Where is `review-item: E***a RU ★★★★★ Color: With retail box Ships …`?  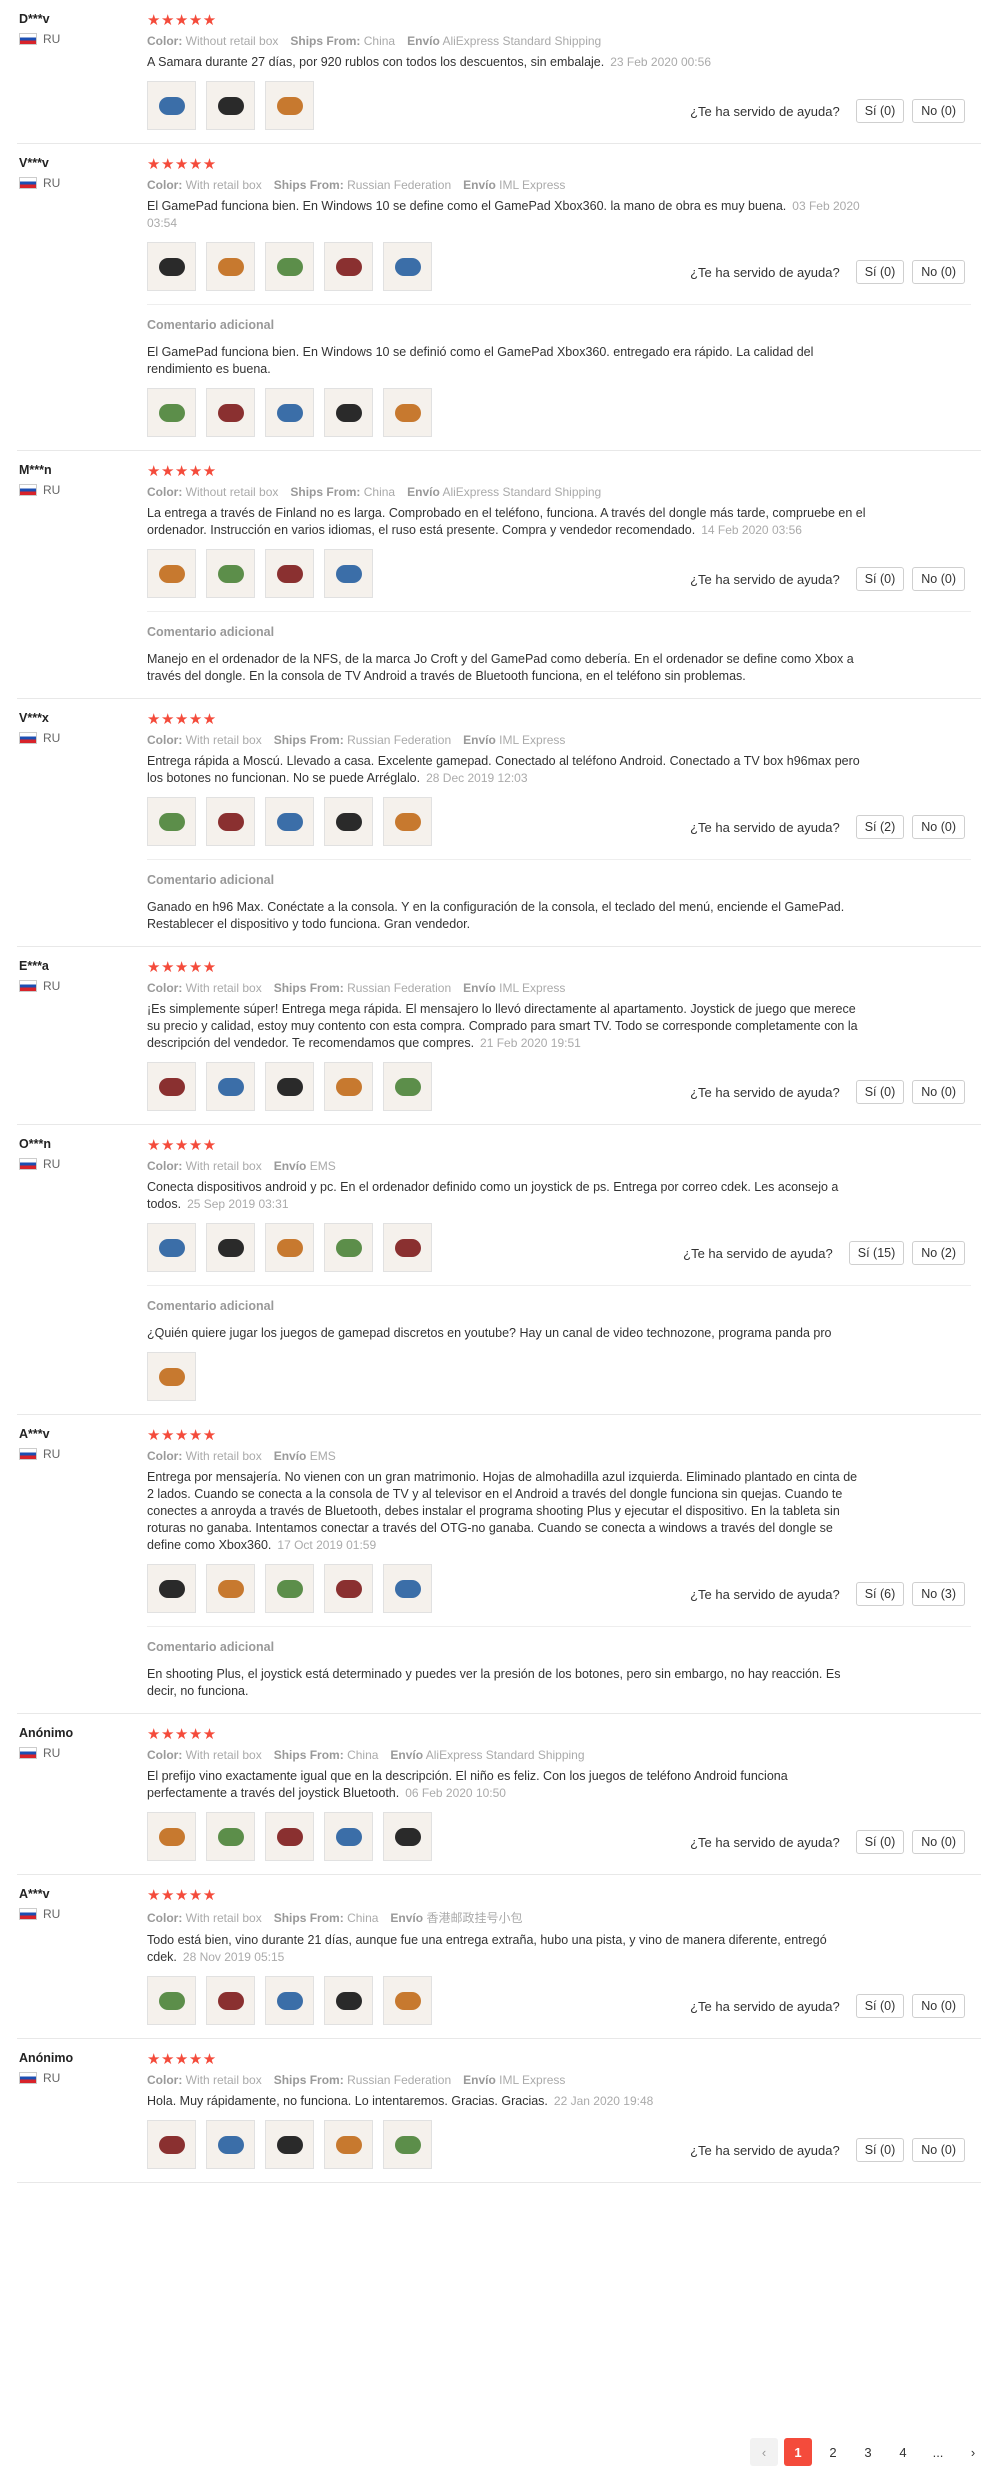 review-item: E***a RU ★★★★★ Color: With retail box Ships … is located at coordinates (499, 1036).